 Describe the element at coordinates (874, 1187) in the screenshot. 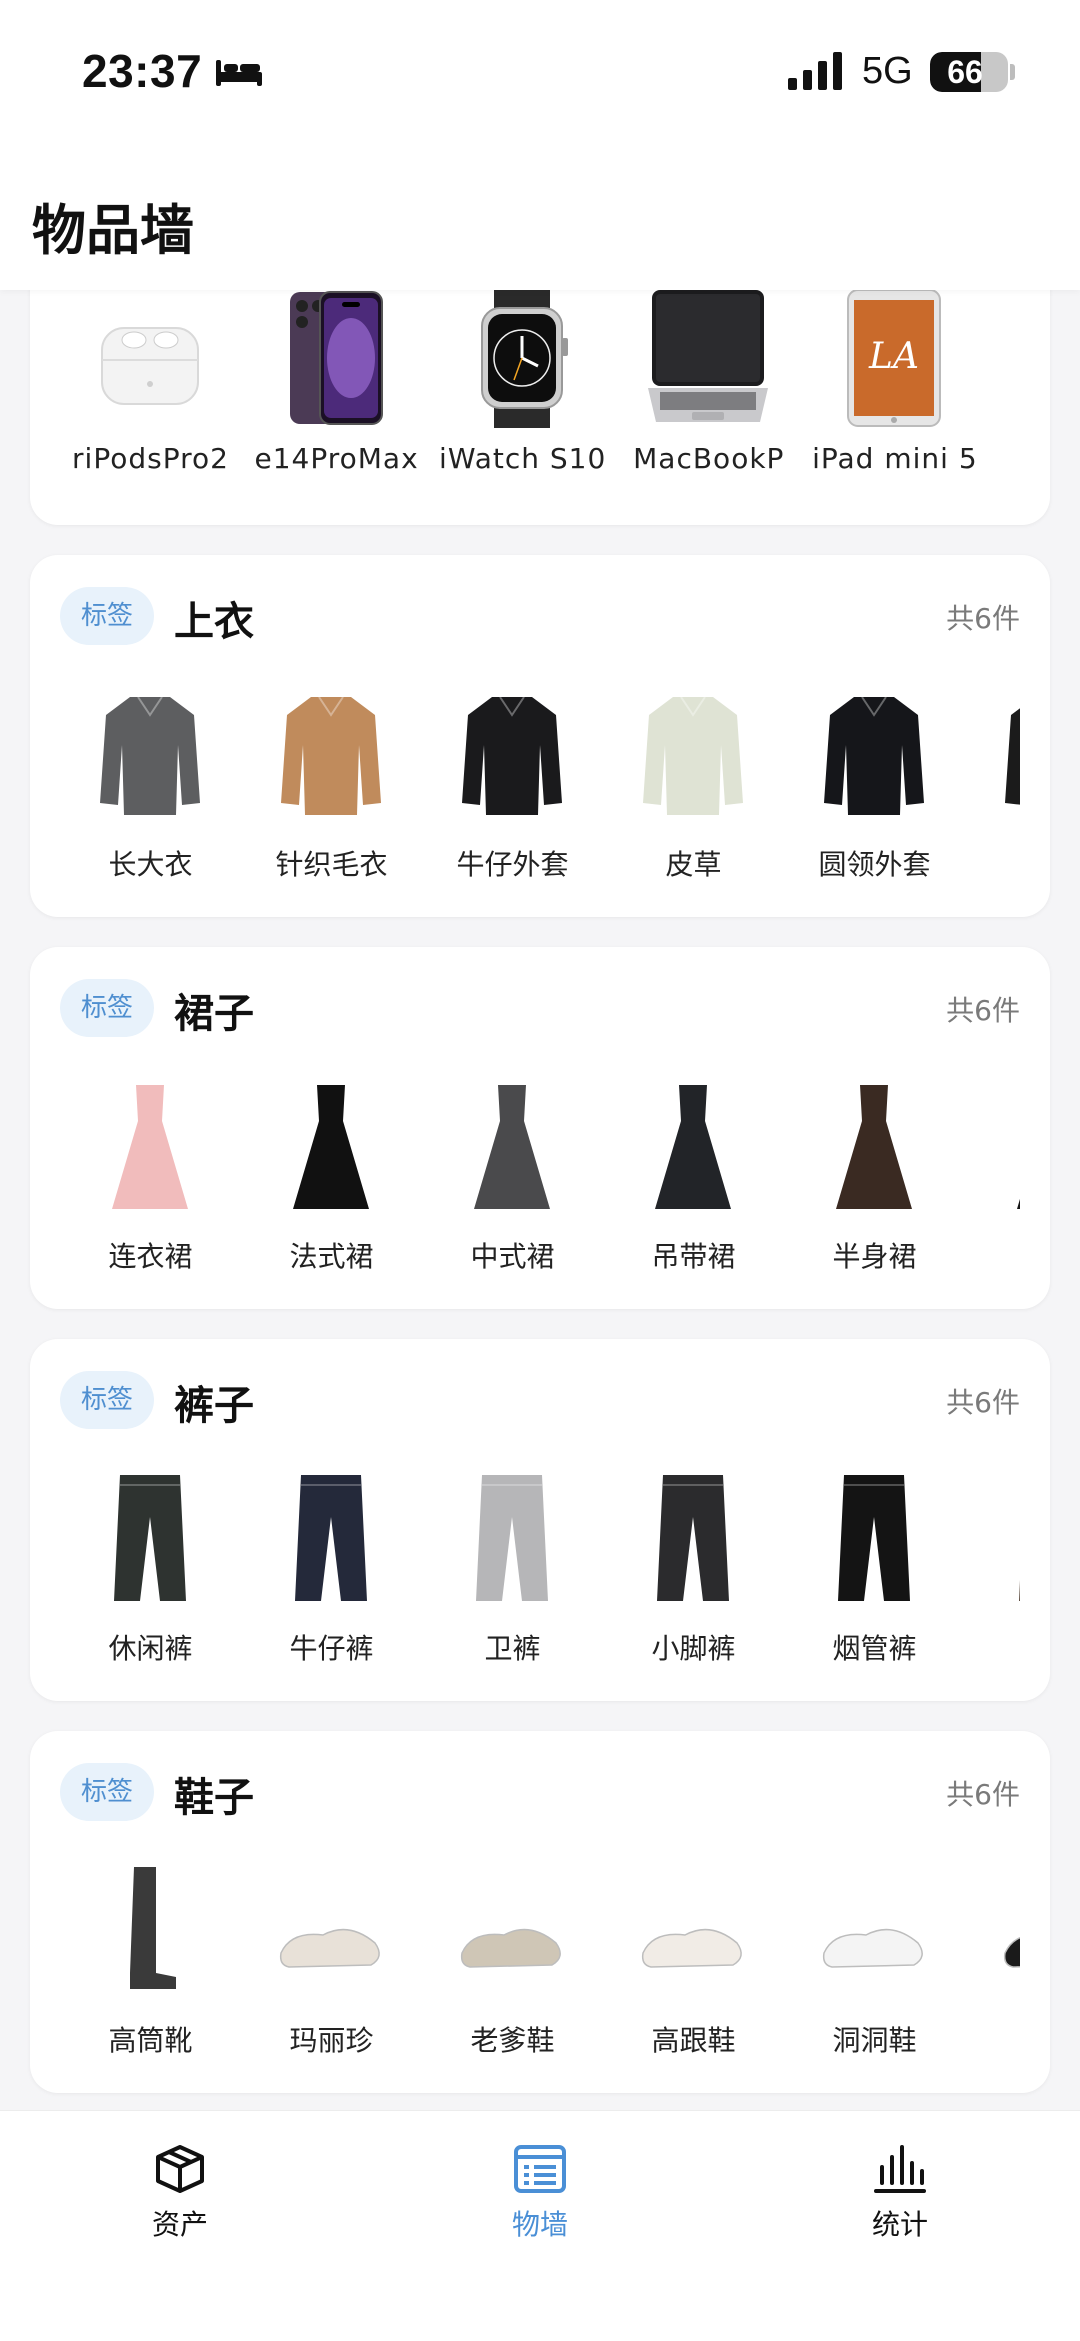

I see `item-card: 半身裙` at that location.